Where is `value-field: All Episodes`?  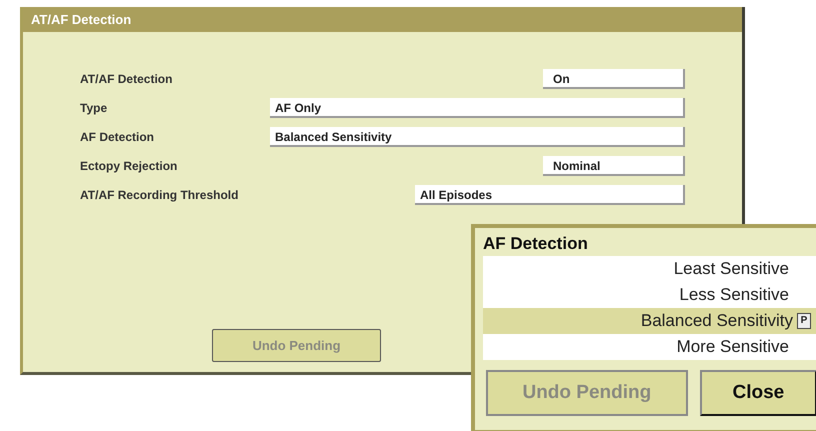 value-field: All Episodes is located at coordinates (550, 194).